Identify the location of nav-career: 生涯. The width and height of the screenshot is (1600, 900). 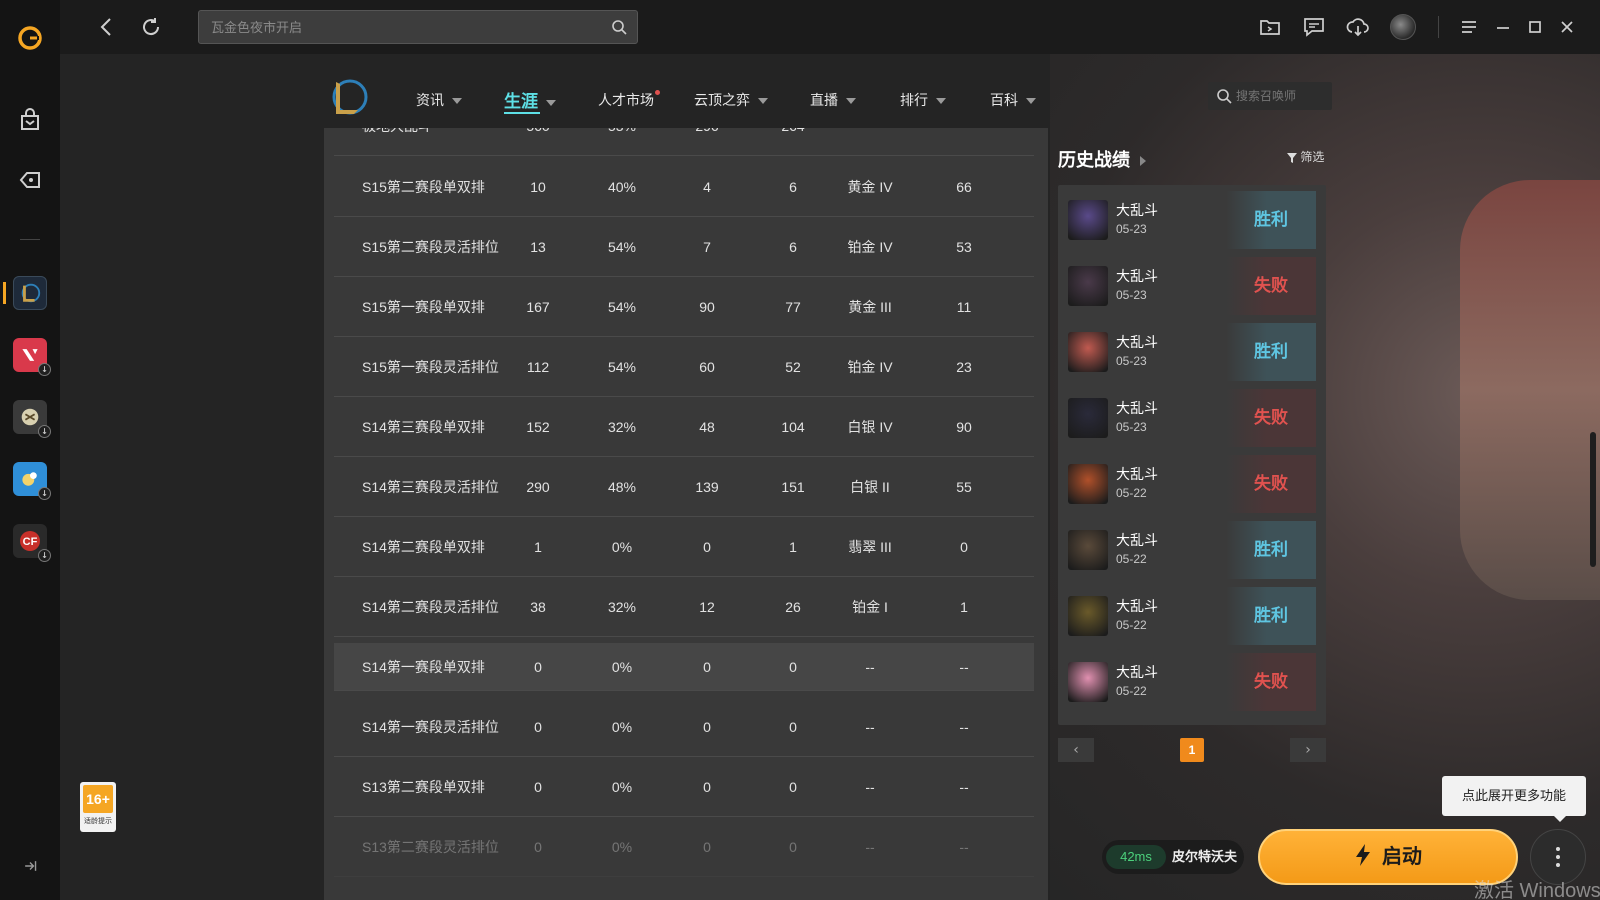
(530, 99).